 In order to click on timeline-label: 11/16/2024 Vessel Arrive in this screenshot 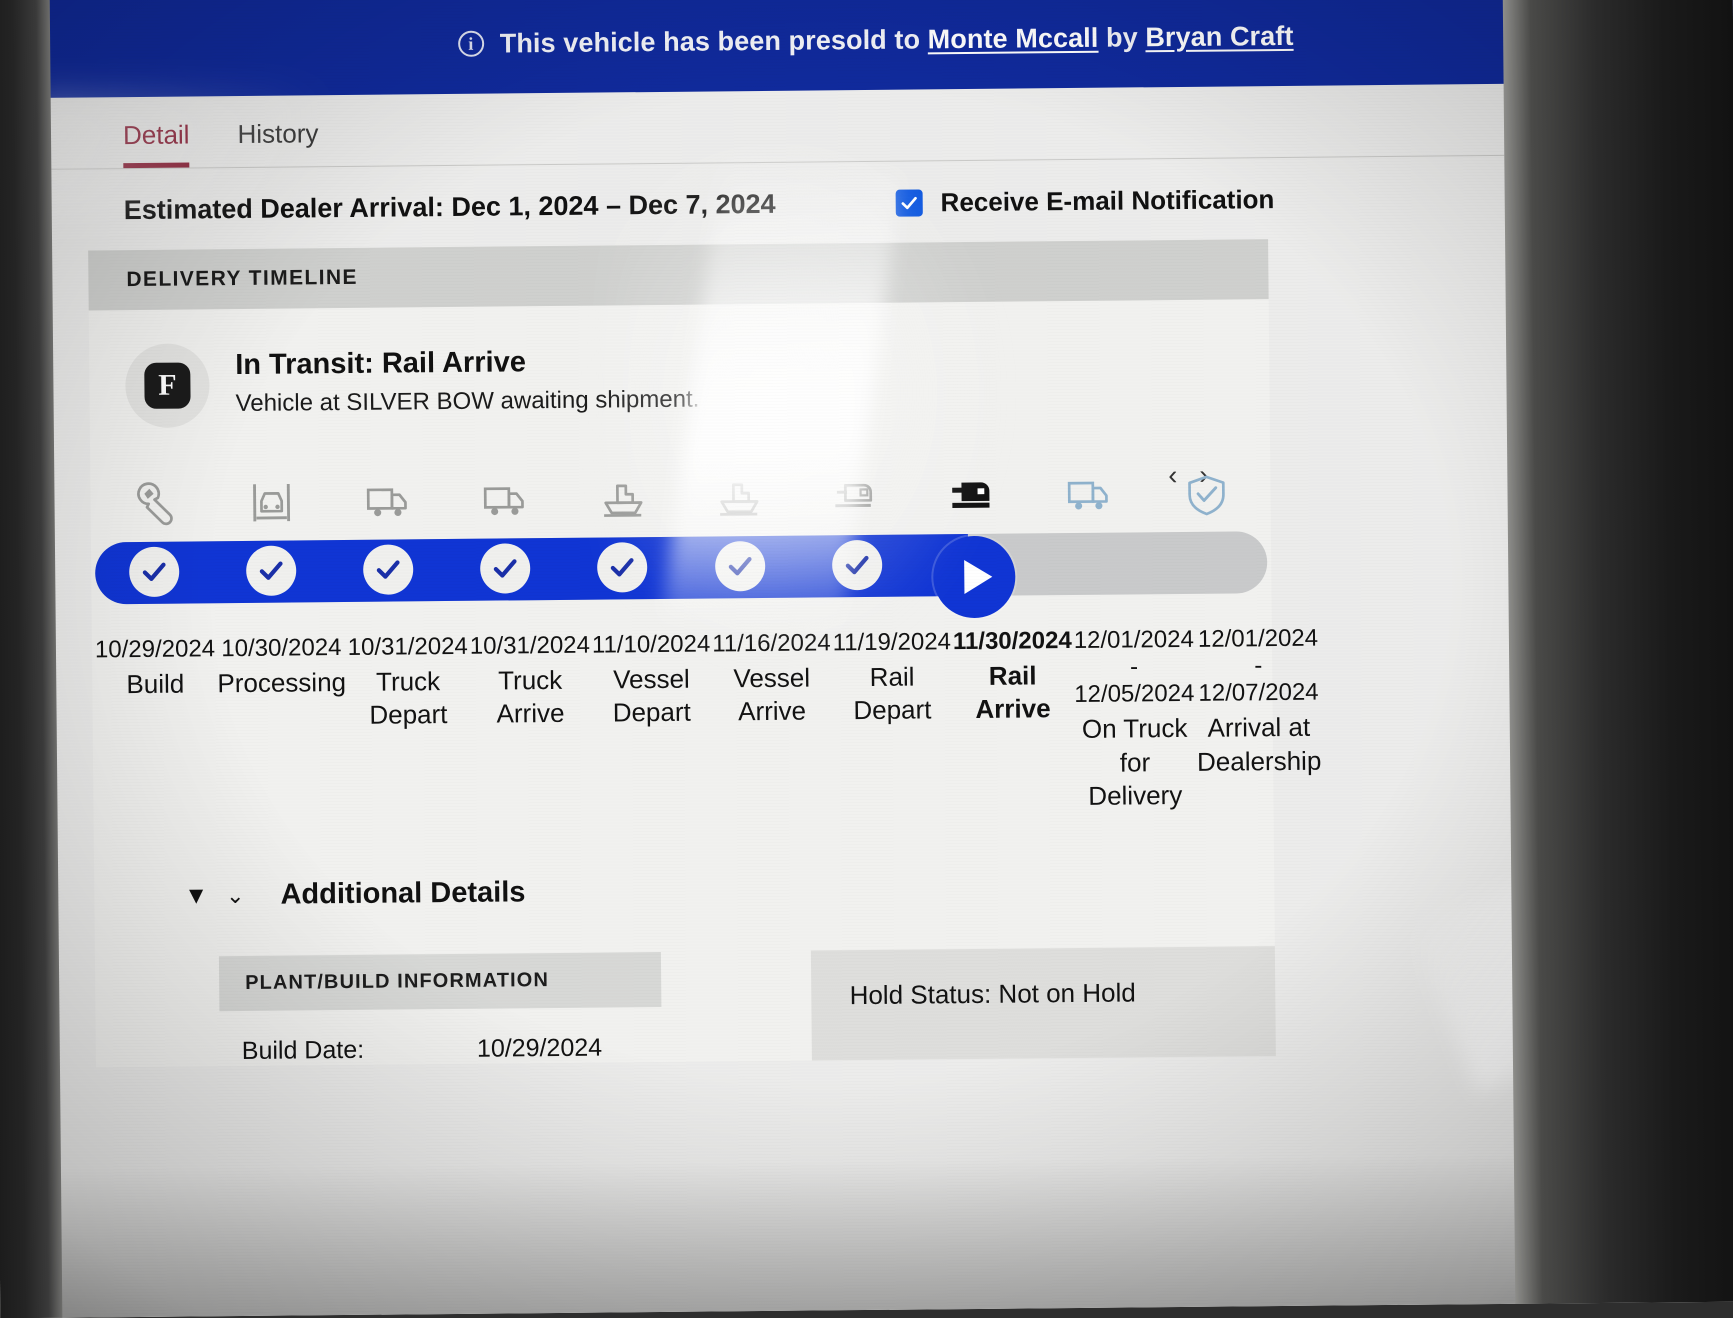, I will do `click(772, 722)`.